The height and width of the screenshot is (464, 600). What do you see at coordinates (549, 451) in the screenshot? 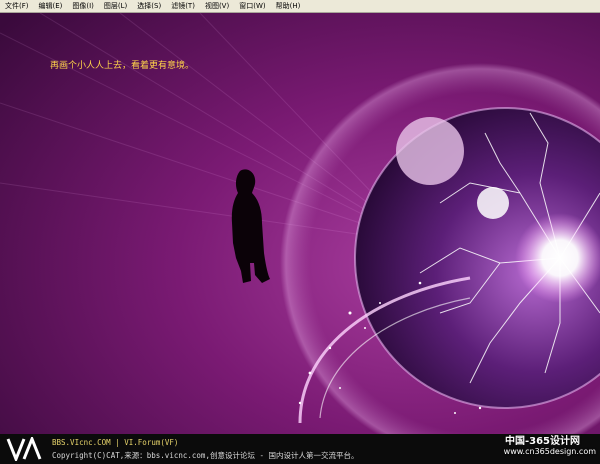
I see `watermark-url: www.cn365design.com` at bounding box center [549, 451].